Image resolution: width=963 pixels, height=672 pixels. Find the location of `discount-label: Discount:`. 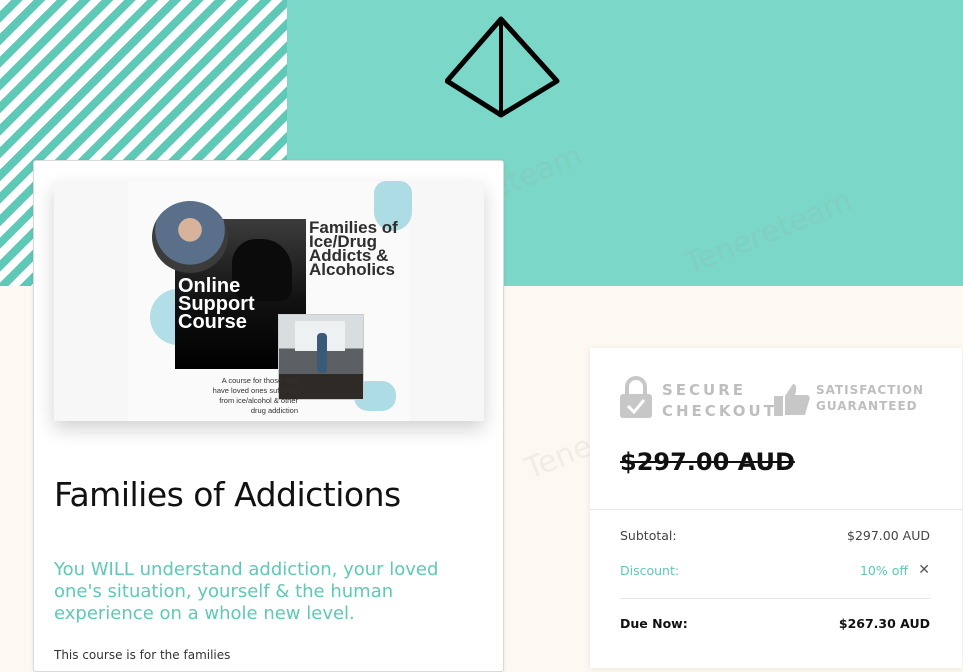

discount-label: Discount: is located at coordinates (650, 570).